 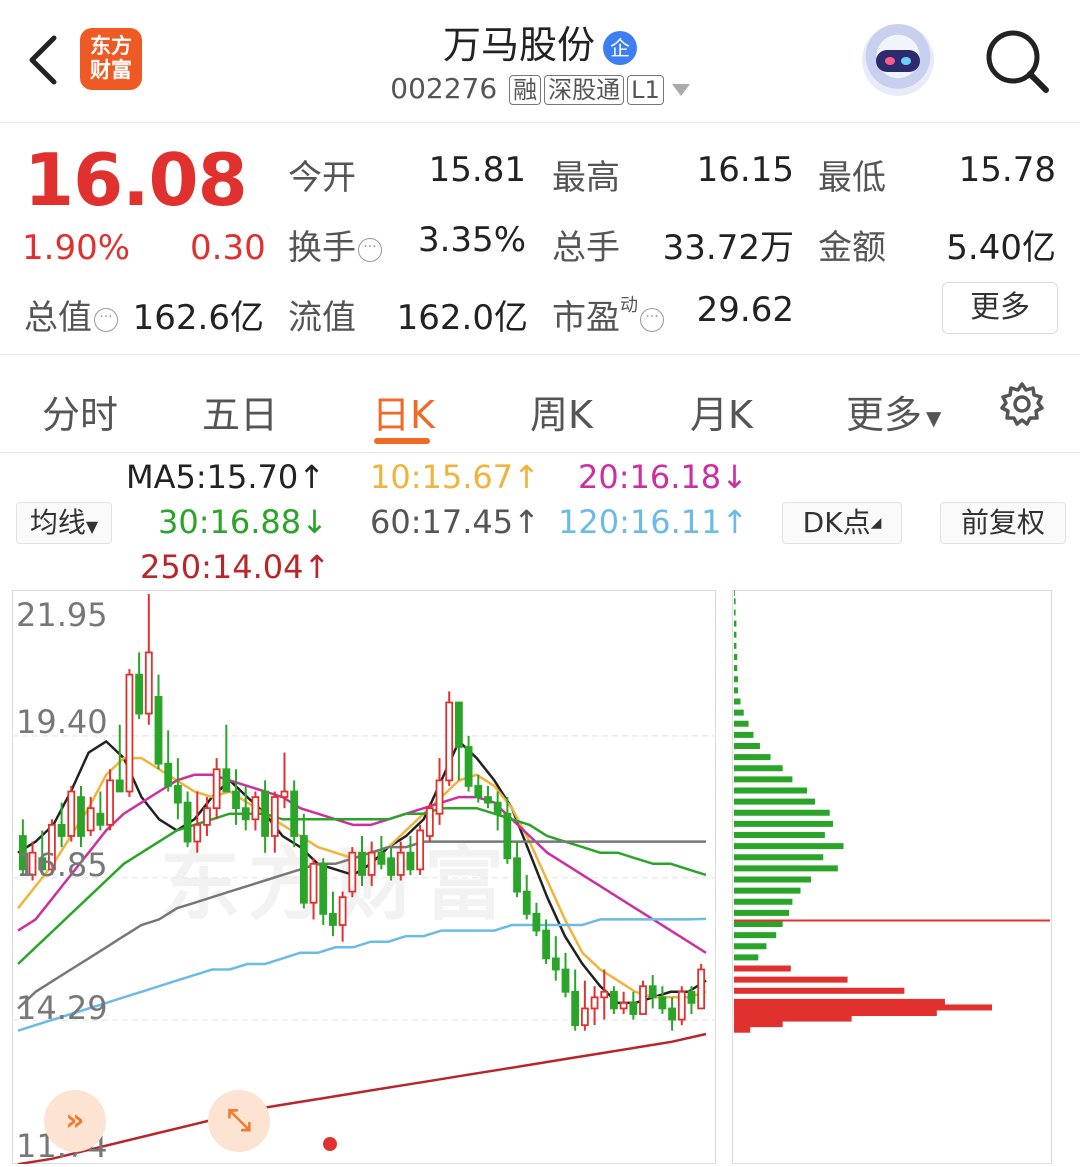 What do you see at coordinates (64, 523) in the screenshot?
I see `ma-selector: 均线▼` at bounding box center [64, 523].